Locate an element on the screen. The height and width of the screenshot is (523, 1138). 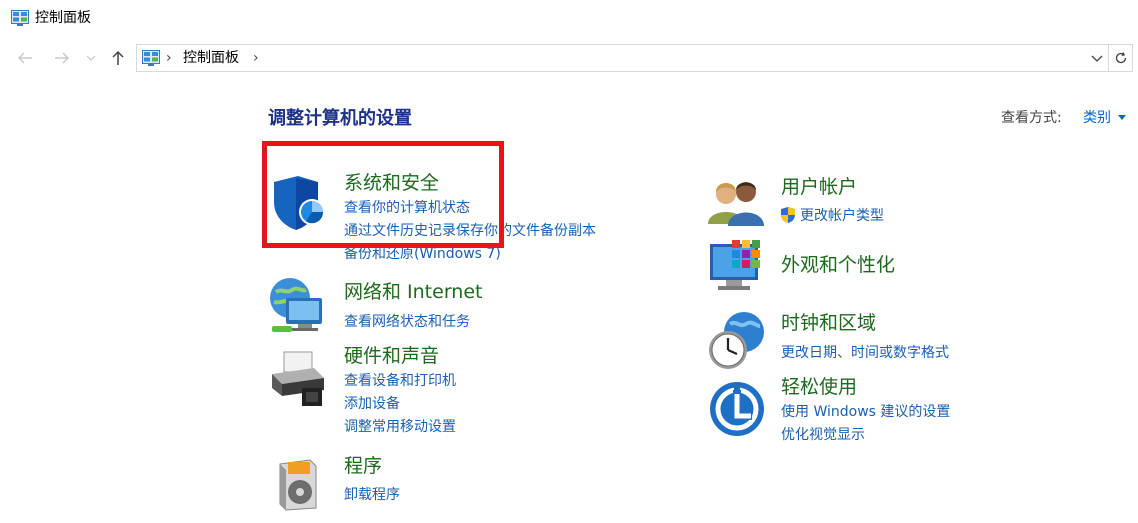
category-title: 轻松使用 is located at coordinates (819, 387).